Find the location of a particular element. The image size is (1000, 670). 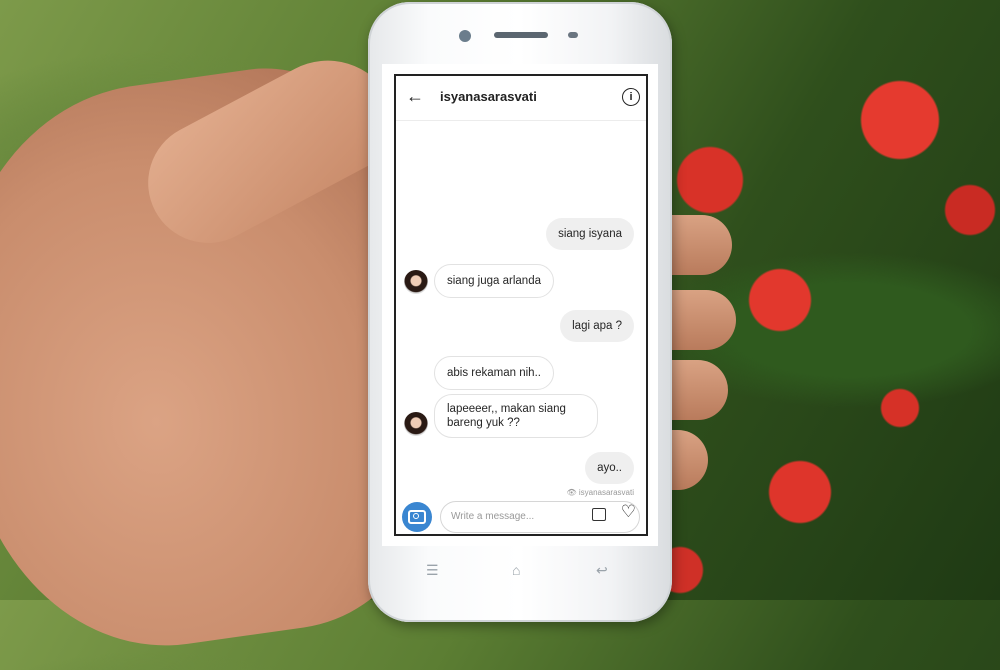

earpiece-speaker is located at coordinates (521, 35).